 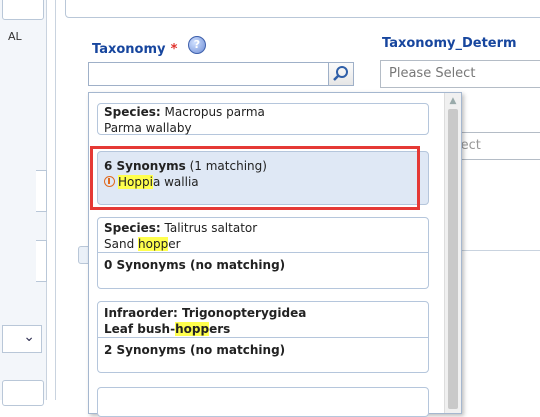 What do you see at coordinates (220, 329) in the screenshot?
I see `result-common-name-rest: ers` at bounding box center [220, 329].